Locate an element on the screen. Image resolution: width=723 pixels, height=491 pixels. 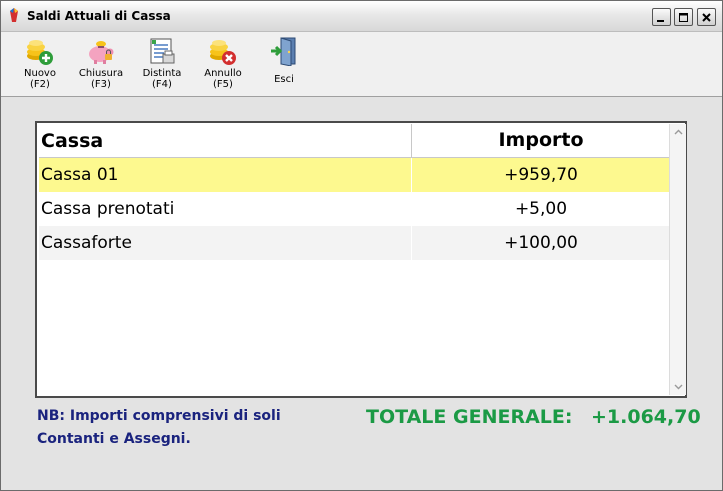
table-row: Cassaforte +100,00 is located at coordinates (354, 243).